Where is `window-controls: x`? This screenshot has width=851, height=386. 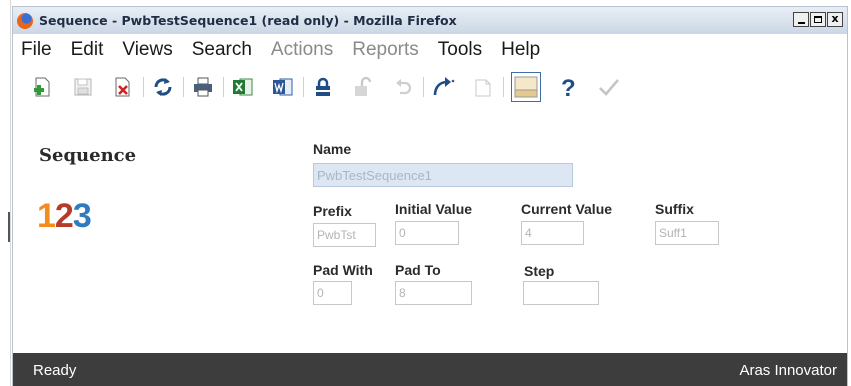 window-controls: x is located at coordinates (818, 19).